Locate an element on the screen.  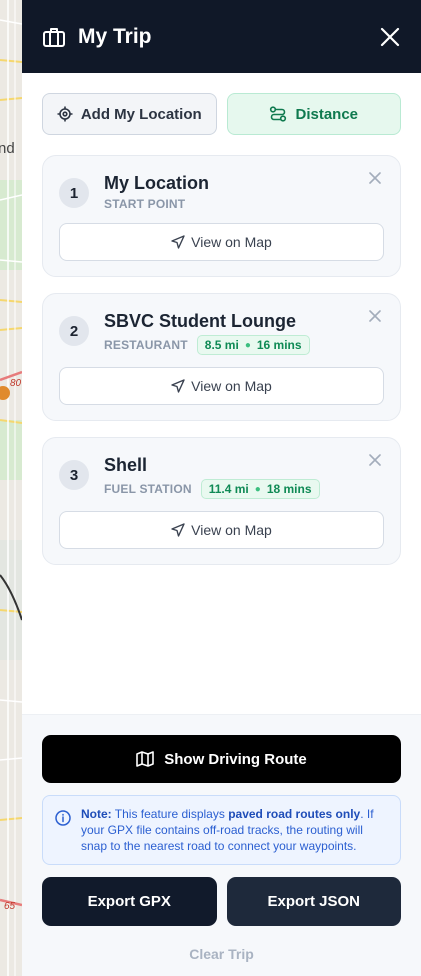
duration-value: 18 mins is located at coordinates (289, 489).